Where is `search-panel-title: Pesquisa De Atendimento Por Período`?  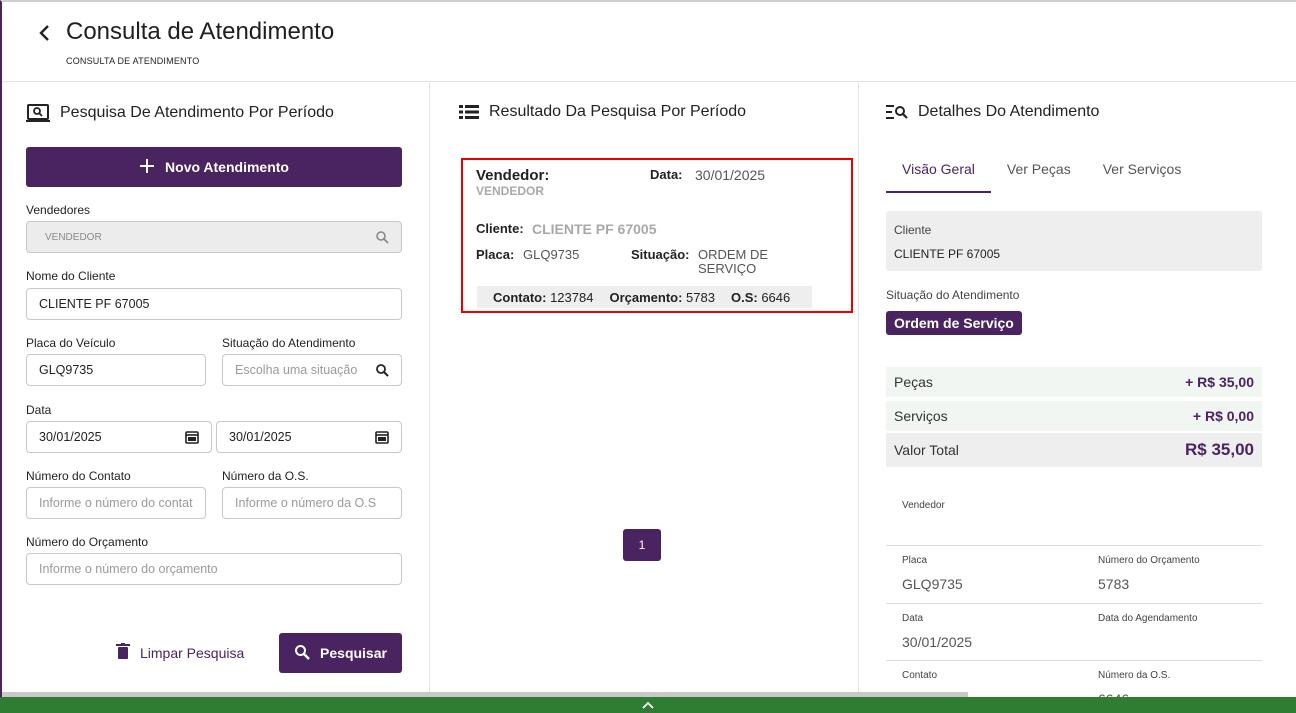 search-panel-title: Pesquisa De Atendimento Por Período is located at coordinates (197, 112).